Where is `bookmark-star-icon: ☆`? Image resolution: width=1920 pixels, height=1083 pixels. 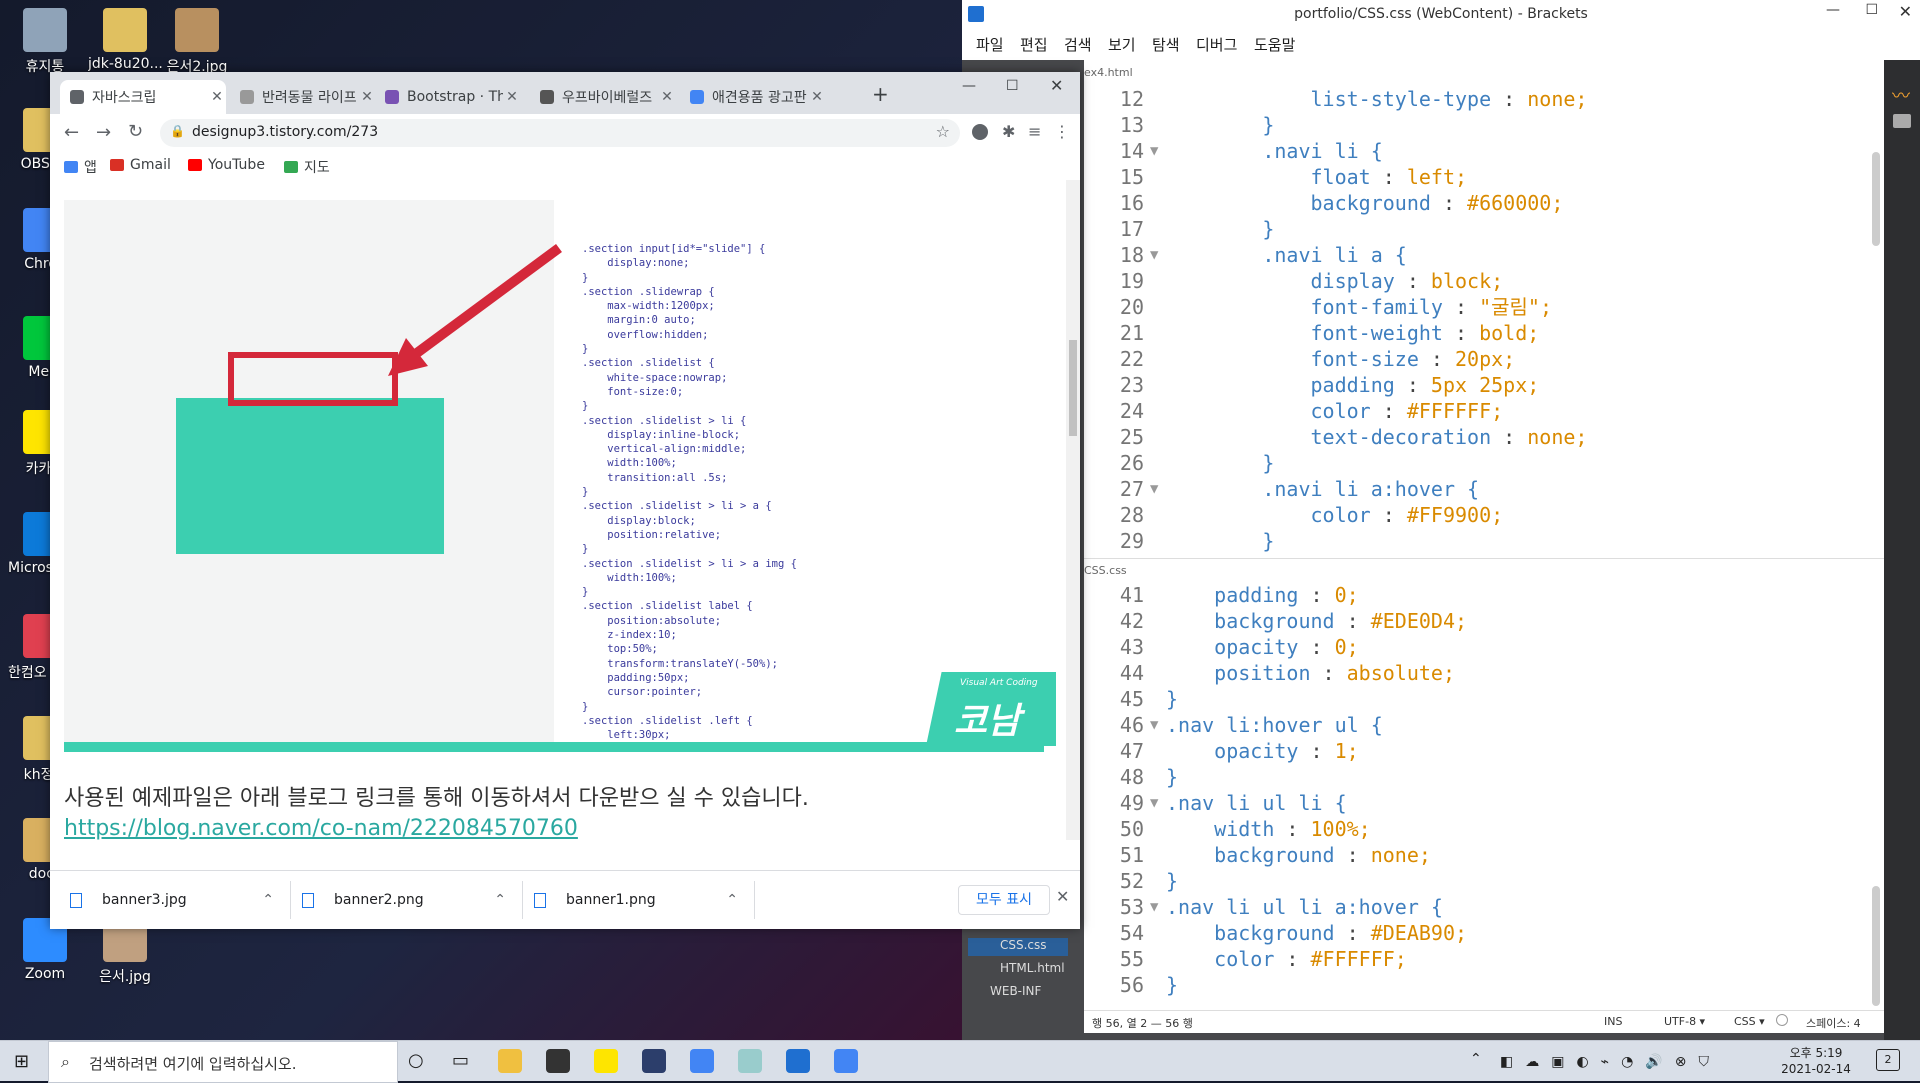
bookmark-star-icon: ☆ is located at coordinates (943, 131).